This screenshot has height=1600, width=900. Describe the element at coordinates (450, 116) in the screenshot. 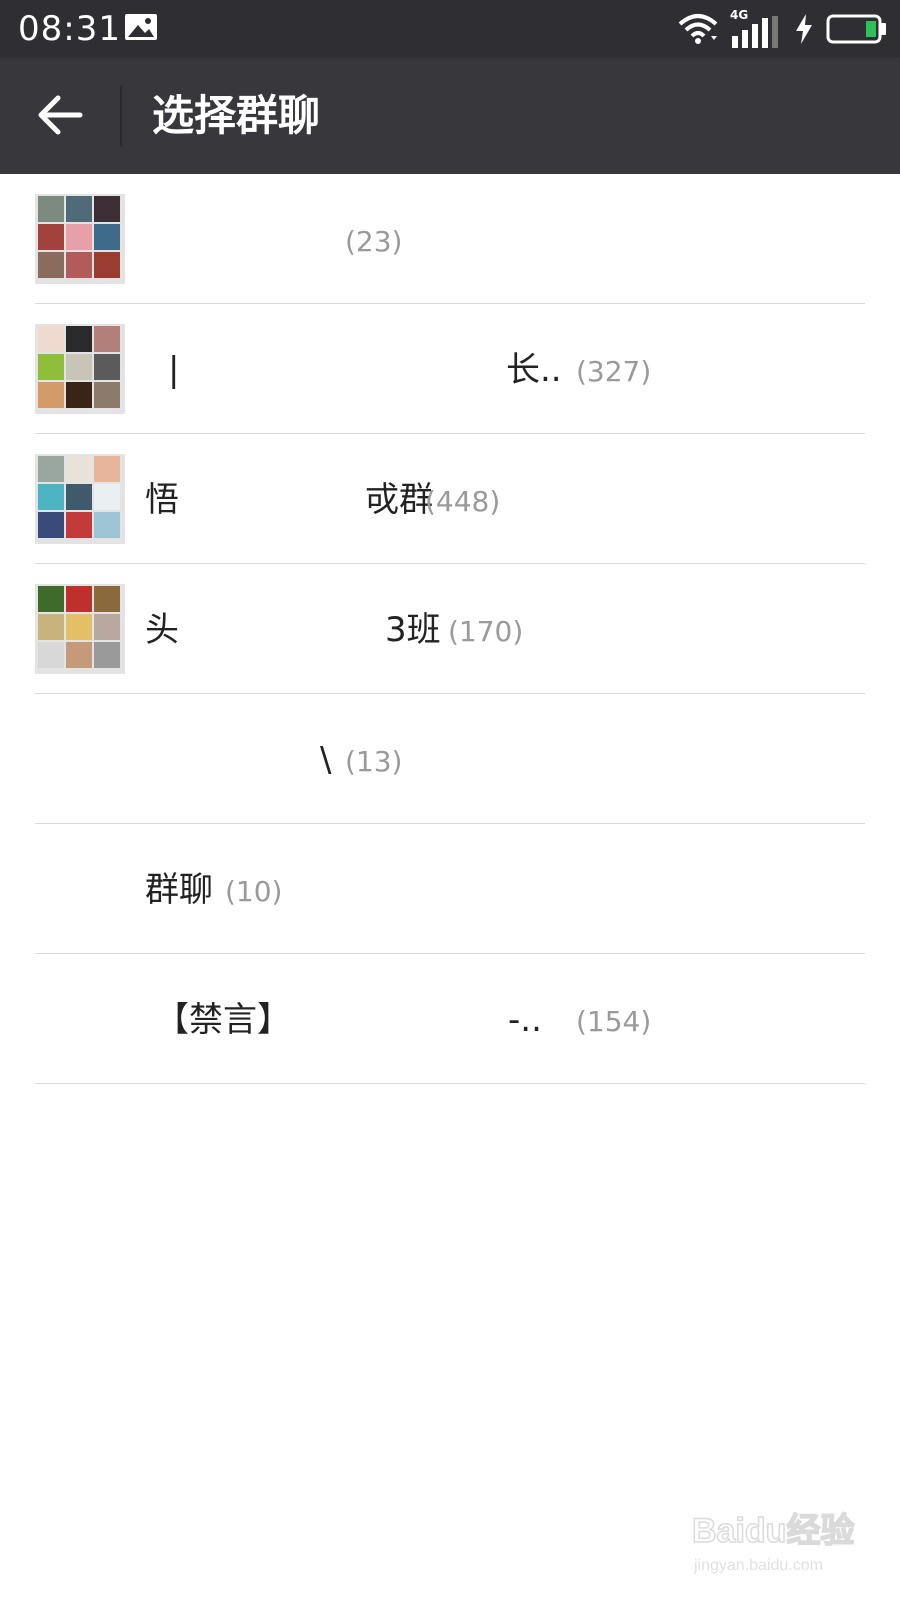

I see `app-bar: 选择群聊` at that location.